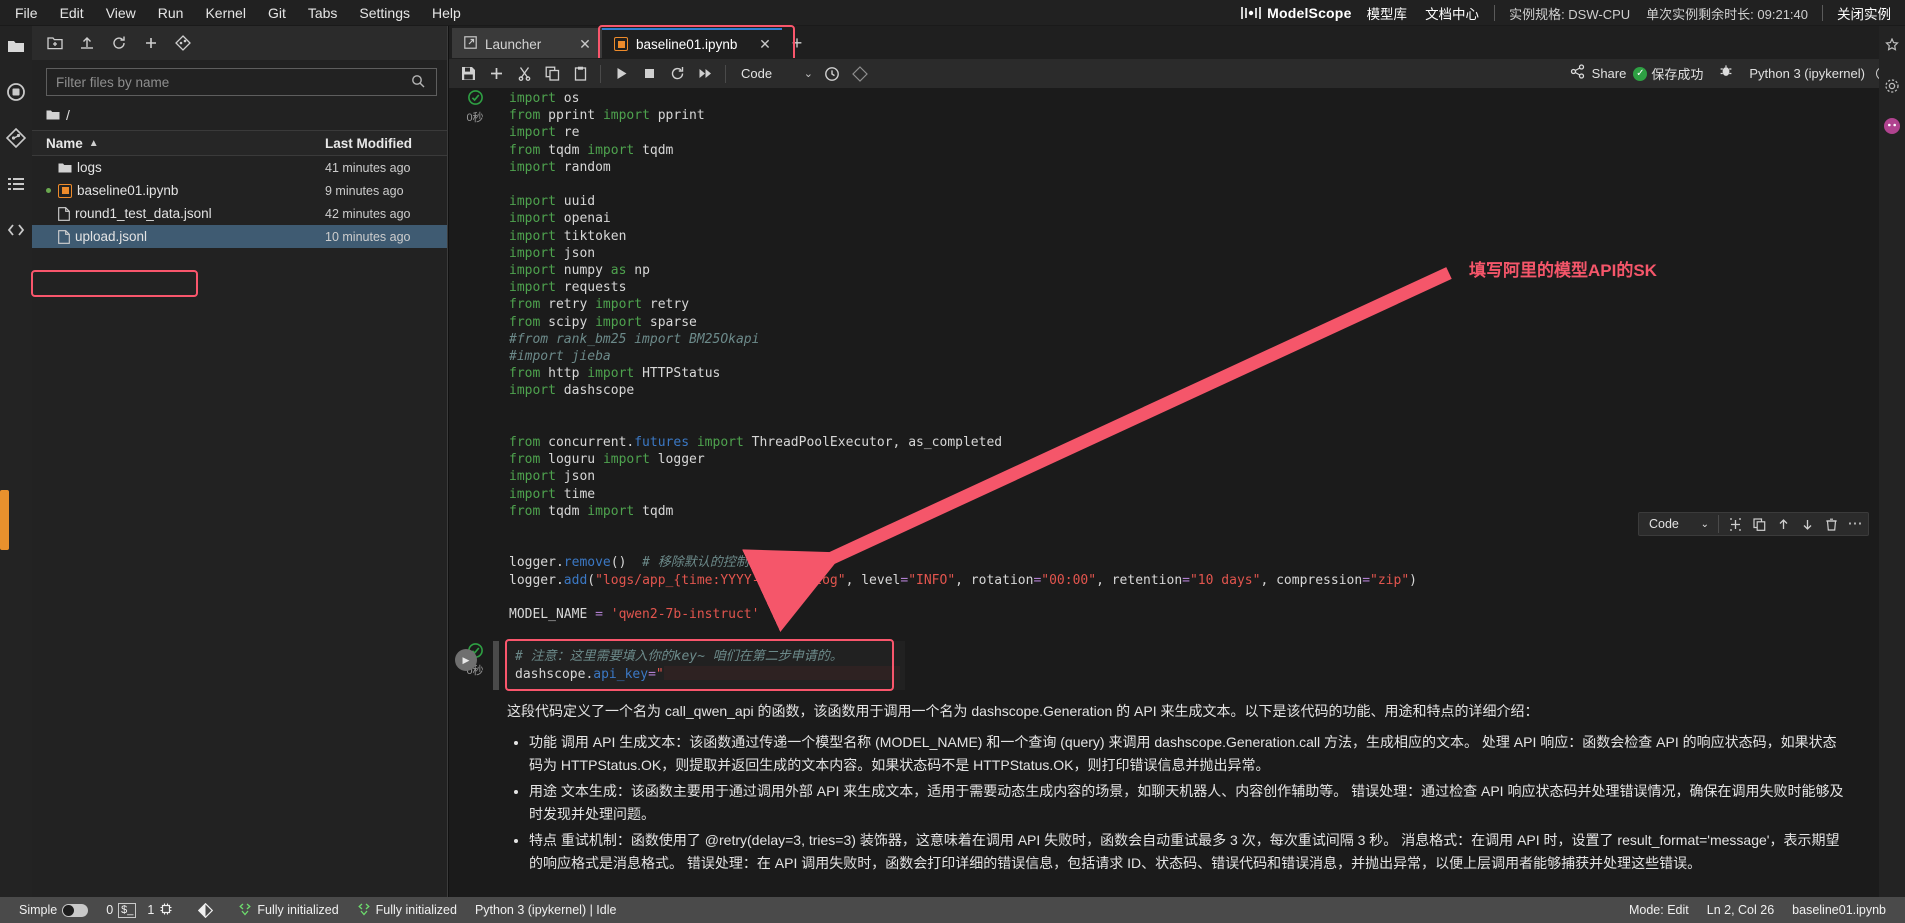 Image resolution: width=1905 pixels, height=923 pixels. What do you see at coordinates (1207, 476) in the screenshot?
I see `code-line: import json` at bounding box center [1207, 476].